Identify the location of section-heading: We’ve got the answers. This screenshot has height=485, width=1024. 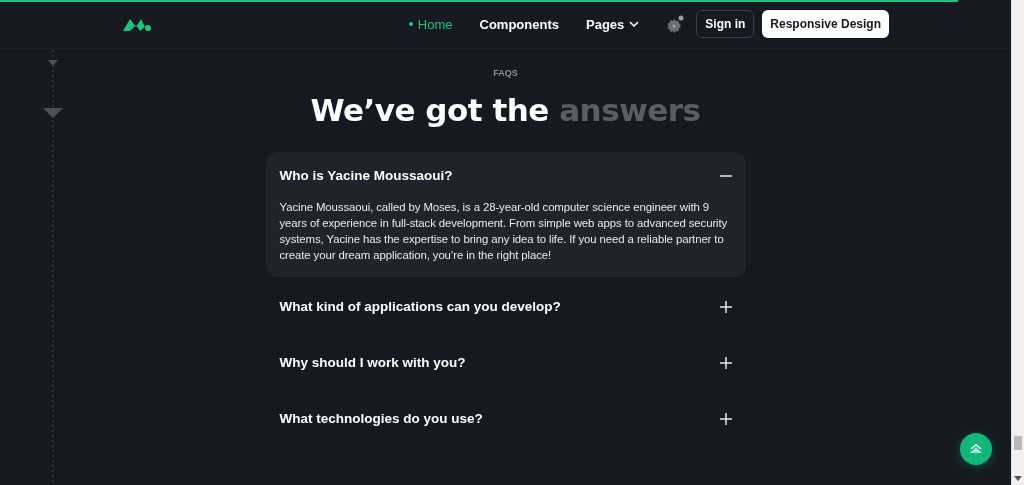
(505, 110).